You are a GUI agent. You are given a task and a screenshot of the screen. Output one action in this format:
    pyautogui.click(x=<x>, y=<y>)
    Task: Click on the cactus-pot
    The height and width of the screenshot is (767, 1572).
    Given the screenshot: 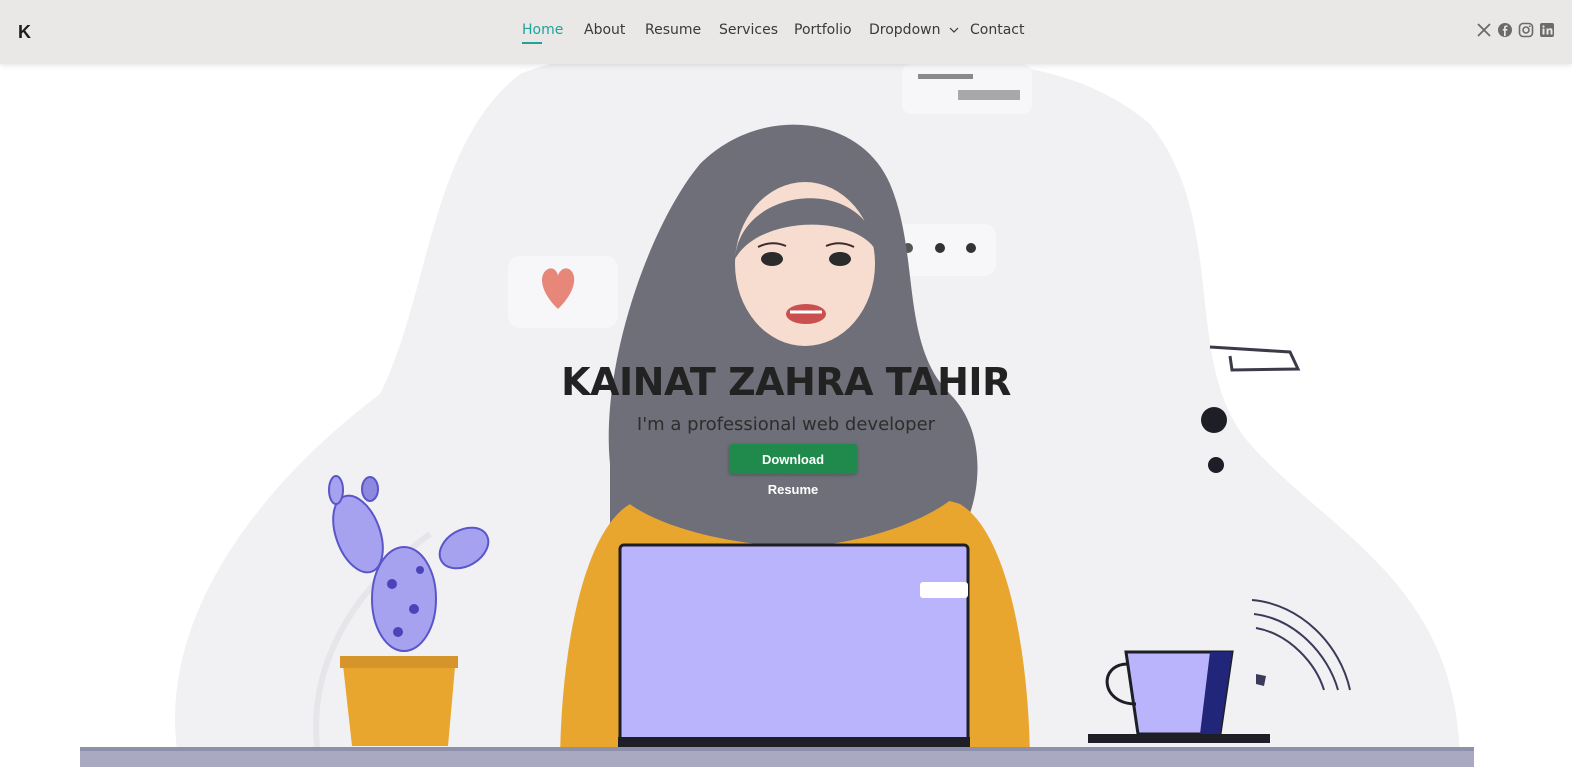 What is the action you would take?
    pyautogui.click(x=399, y=701)
    